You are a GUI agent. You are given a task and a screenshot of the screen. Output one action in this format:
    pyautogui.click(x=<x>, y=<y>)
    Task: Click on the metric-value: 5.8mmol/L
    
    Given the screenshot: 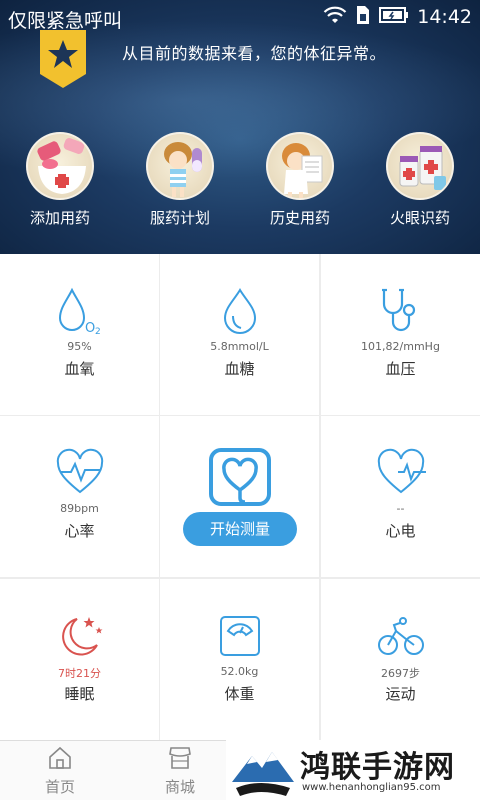 What is the action you would take?
    pyautogui.click(x=239, y=346)
    